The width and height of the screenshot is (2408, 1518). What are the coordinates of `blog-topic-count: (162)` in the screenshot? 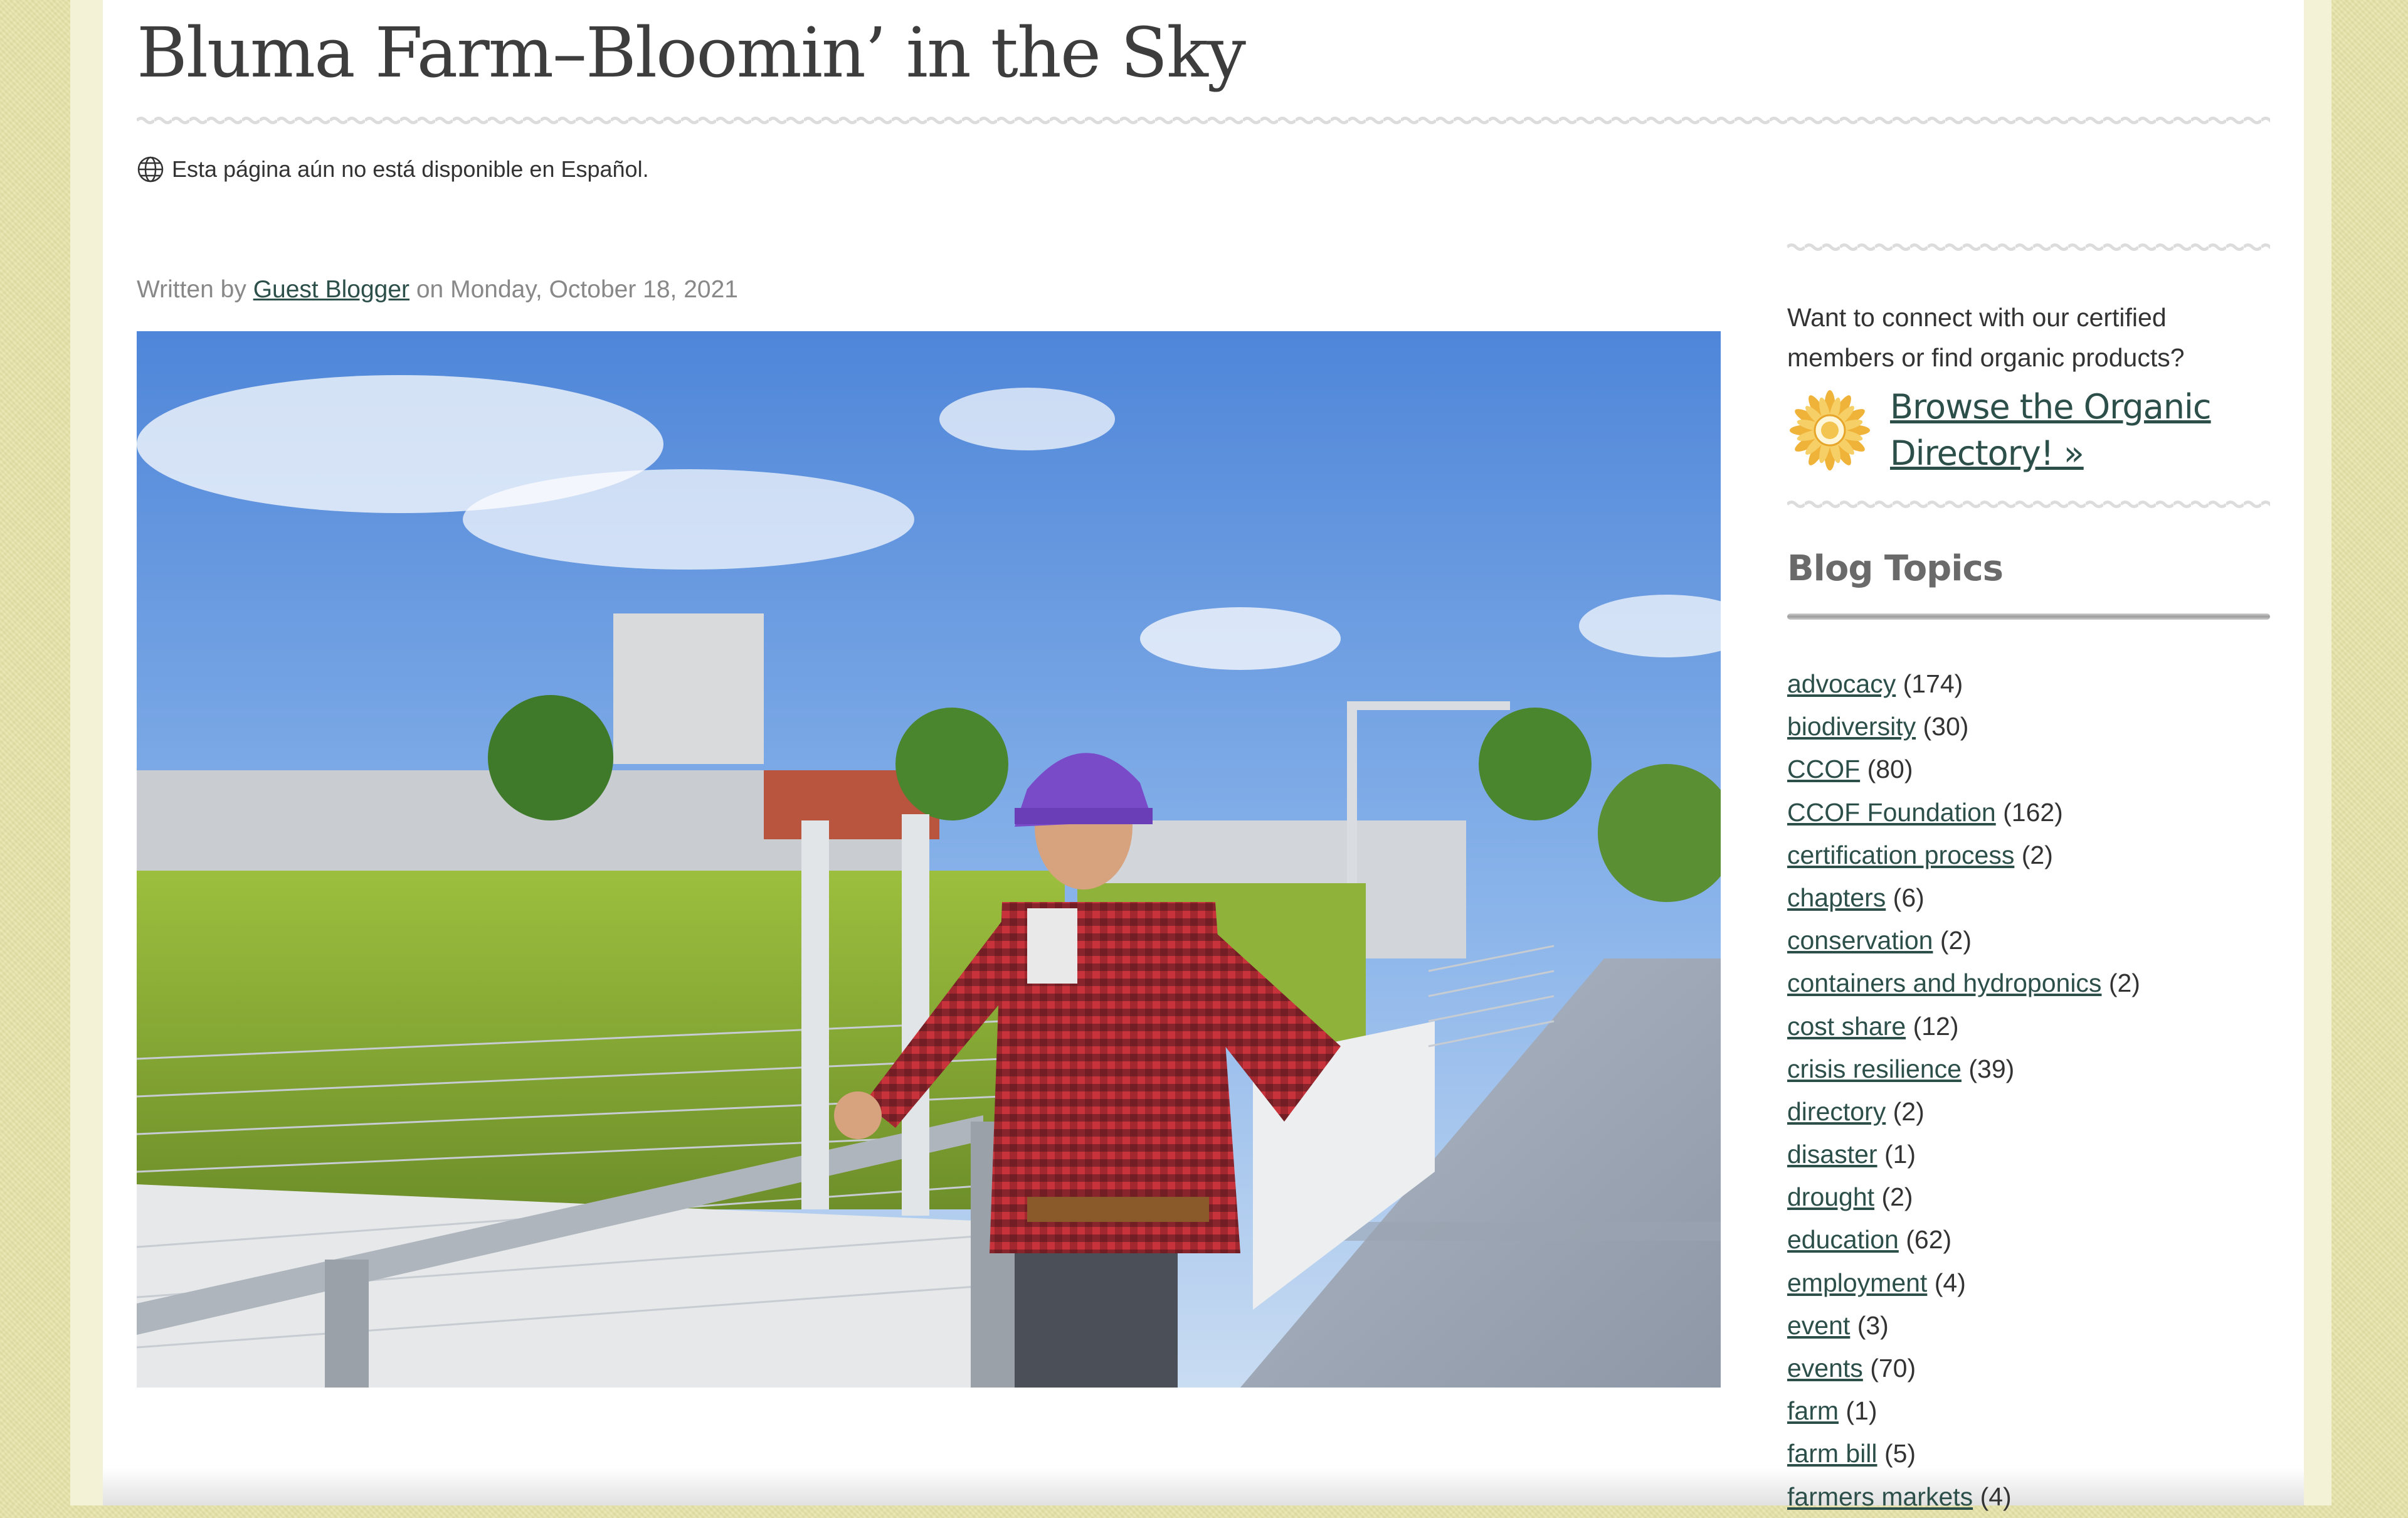 It's located at (2033, 812).